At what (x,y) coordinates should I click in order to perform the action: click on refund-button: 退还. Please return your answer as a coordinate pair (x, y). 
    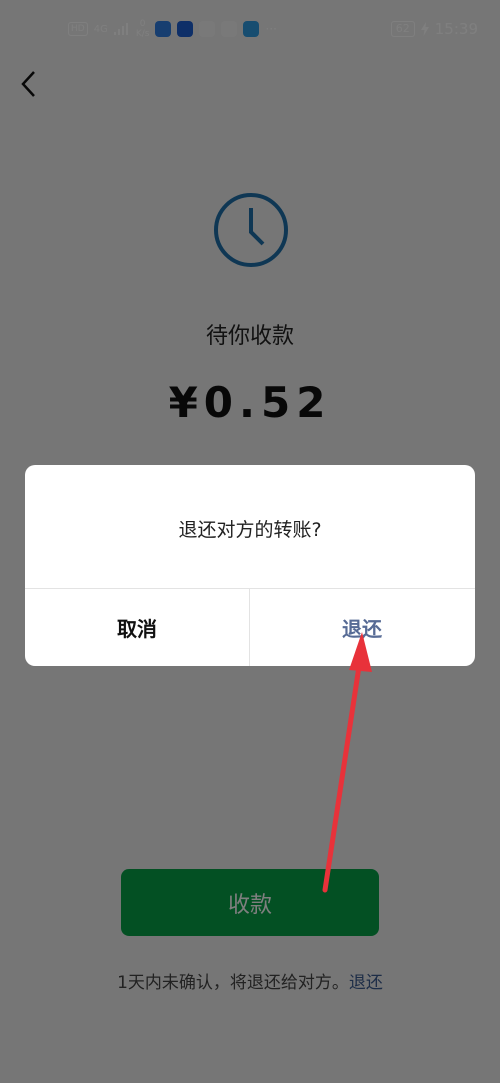
    Looking at the image, I should click on (362, 627).